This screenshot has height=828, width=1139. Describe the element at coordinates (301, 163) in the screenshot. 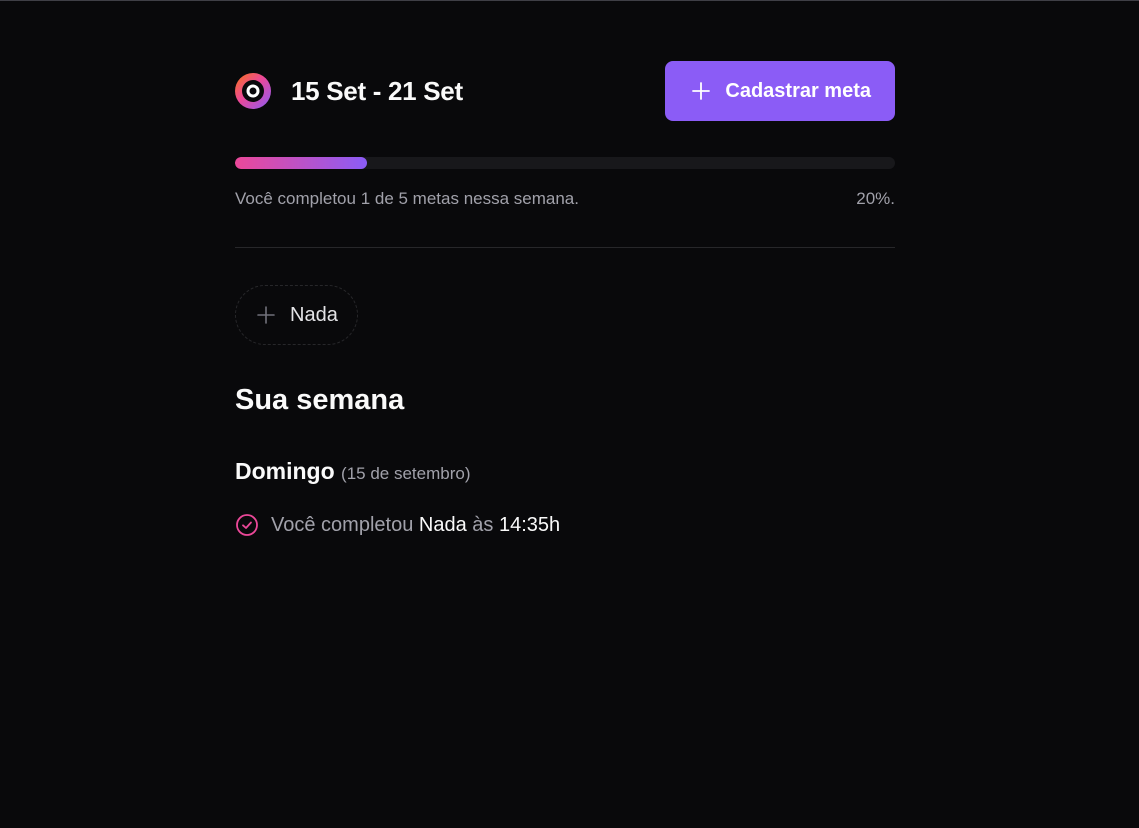

I see `weekly-progress-fill` at that location.